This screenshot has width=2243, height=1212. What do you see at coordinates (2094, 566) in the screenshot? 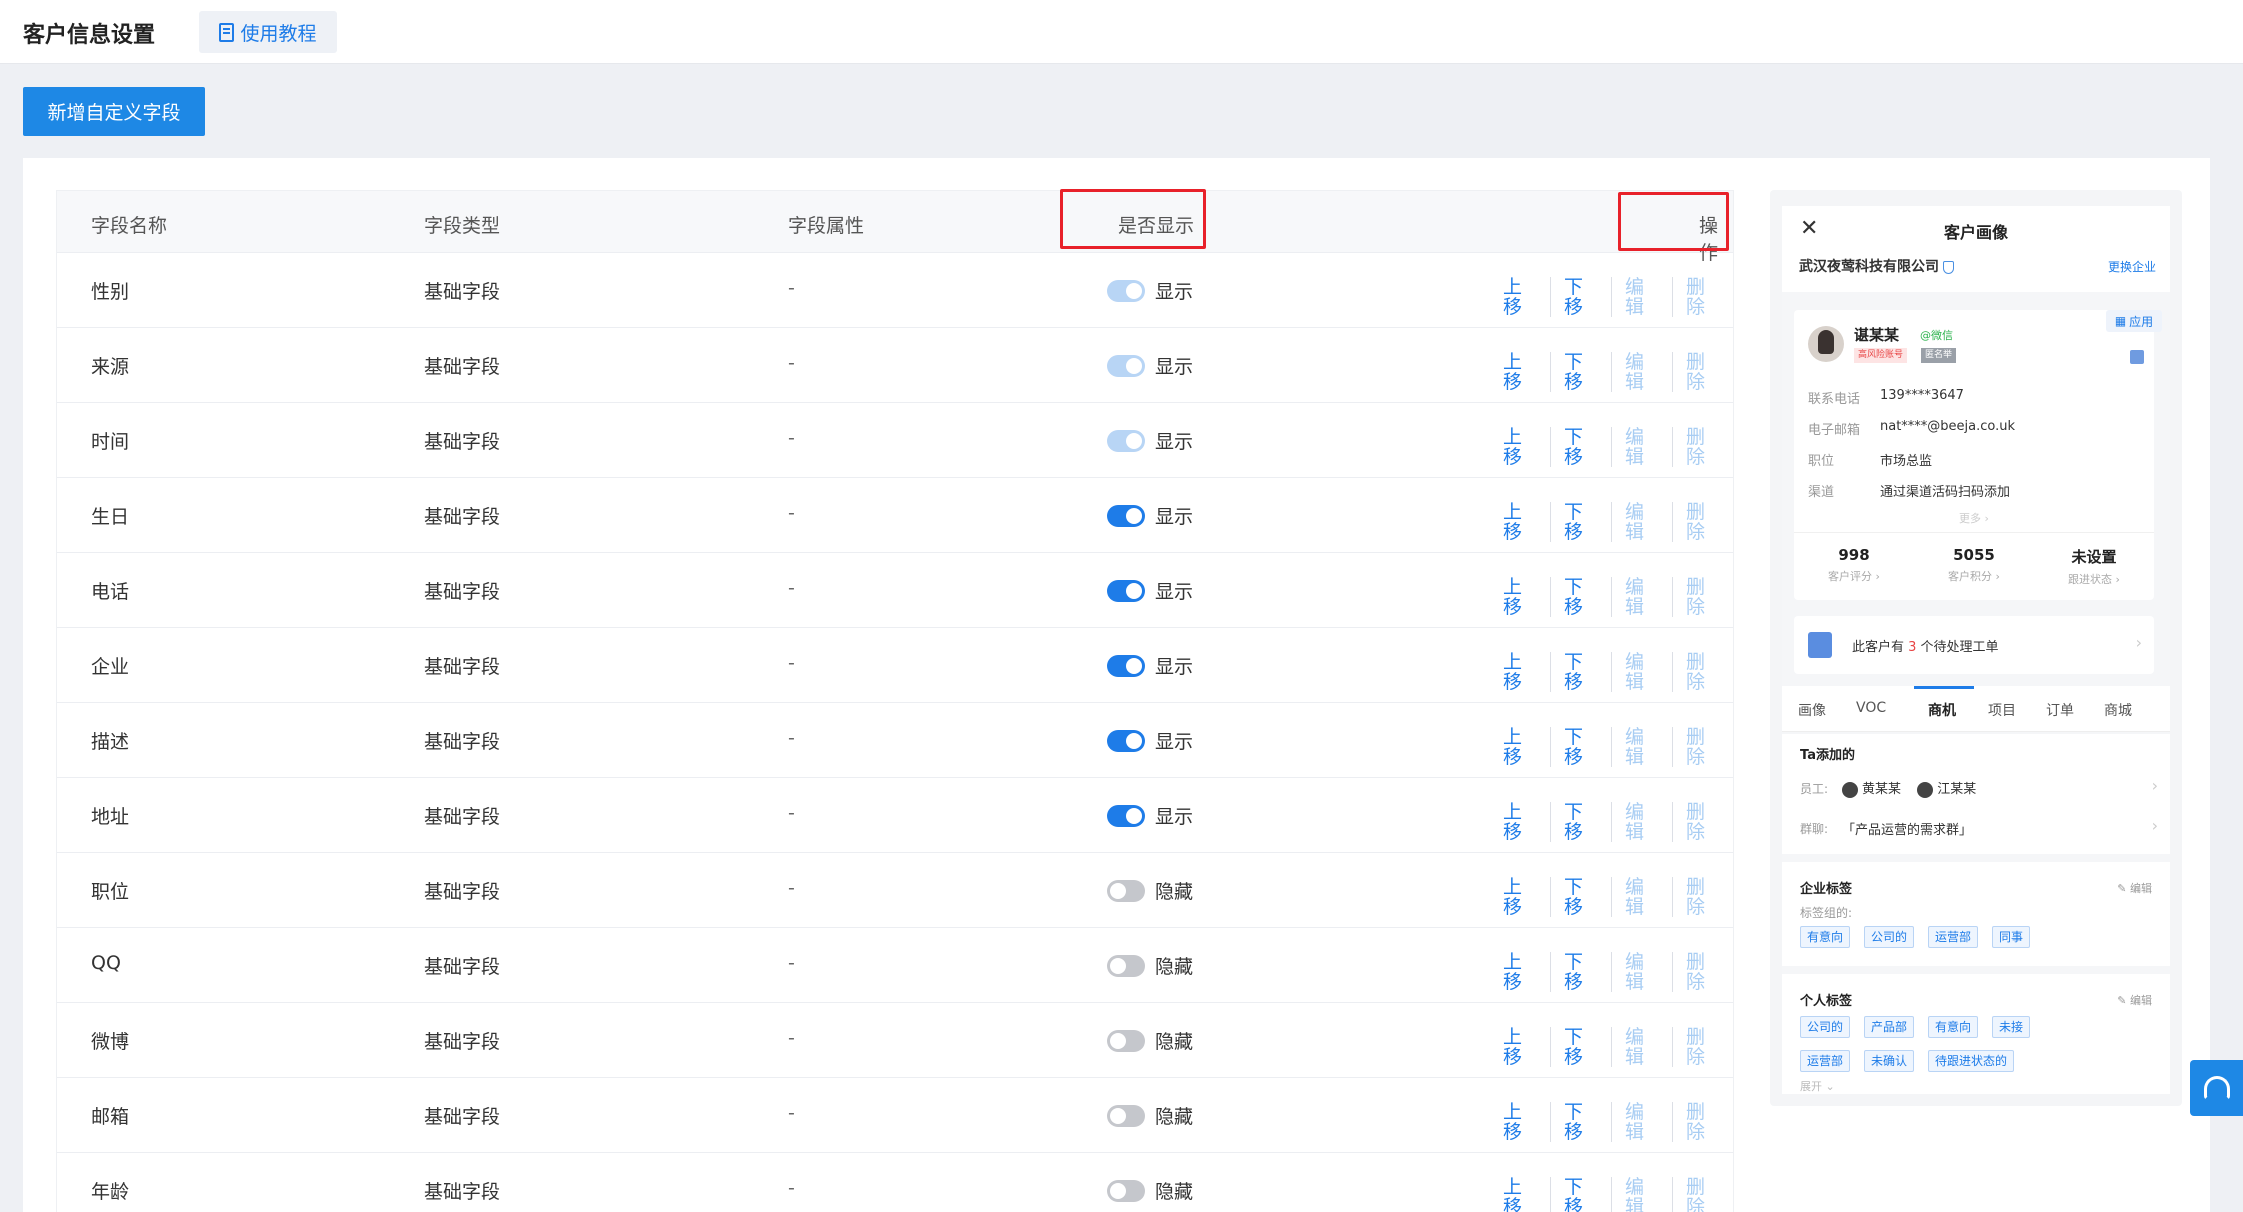
I see `stat-follow: 未设置 跟进状态 ›` at bounding box center [2094, 566].